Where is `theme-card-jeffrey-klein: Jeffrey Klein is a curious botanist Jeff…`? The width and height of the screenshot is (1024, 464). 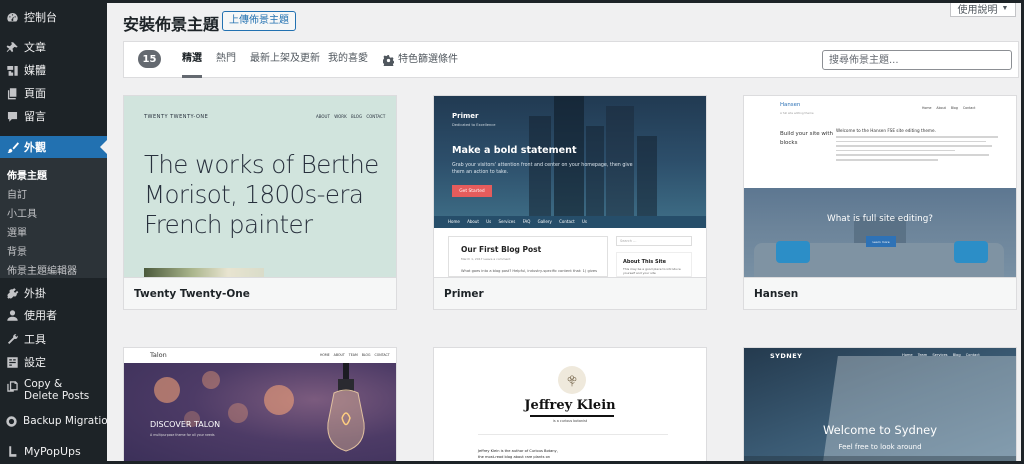
theme-card-jeffrey-klein: Jeffrey Klein is a curious botanist Jeff… is located at coordinates (570, 405).